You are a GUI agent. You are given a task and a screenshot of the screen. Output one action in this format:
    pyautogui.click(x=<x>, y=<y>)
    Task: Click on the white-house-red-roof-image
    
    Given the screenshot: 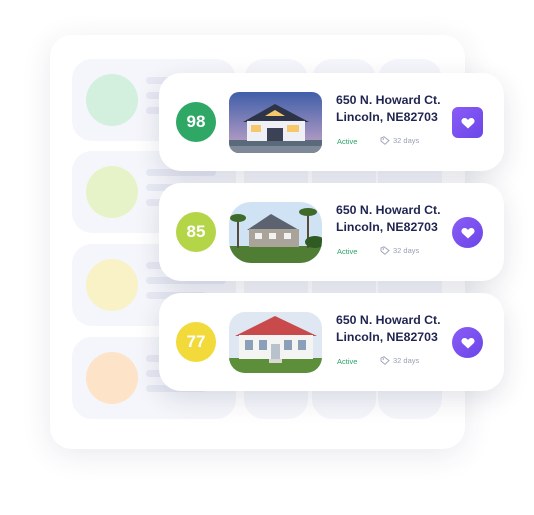 What is the action you would take?
    pyautogui.click(x=275, y=342)
    